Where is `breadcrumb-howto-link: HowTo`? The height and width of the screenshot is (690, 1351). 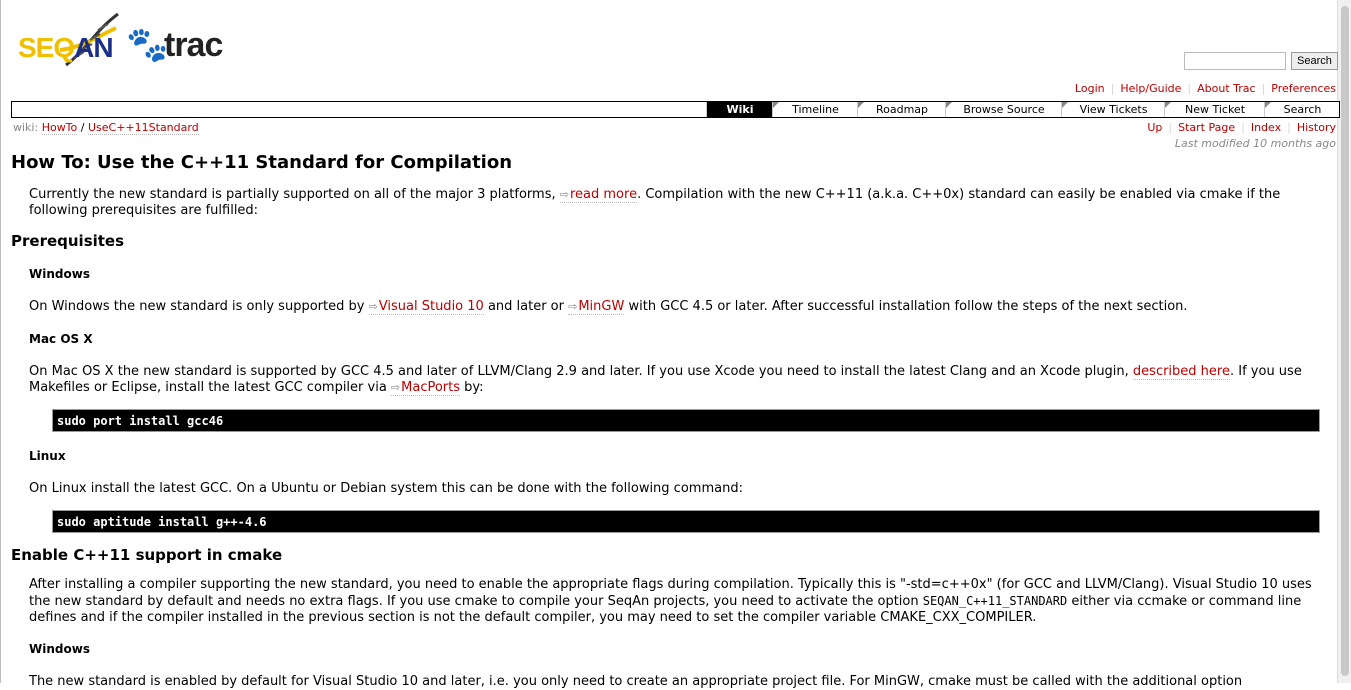
breadcrumb-howto-link: HowTo is located at coordinates (59, 128).